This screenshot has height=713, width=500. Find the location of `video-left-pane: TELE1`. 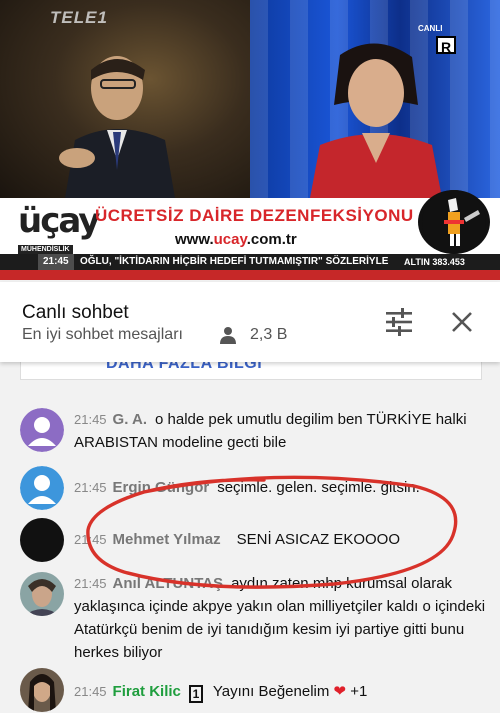

video-left-pane: TELE1 is located at coordinates (125, 99).